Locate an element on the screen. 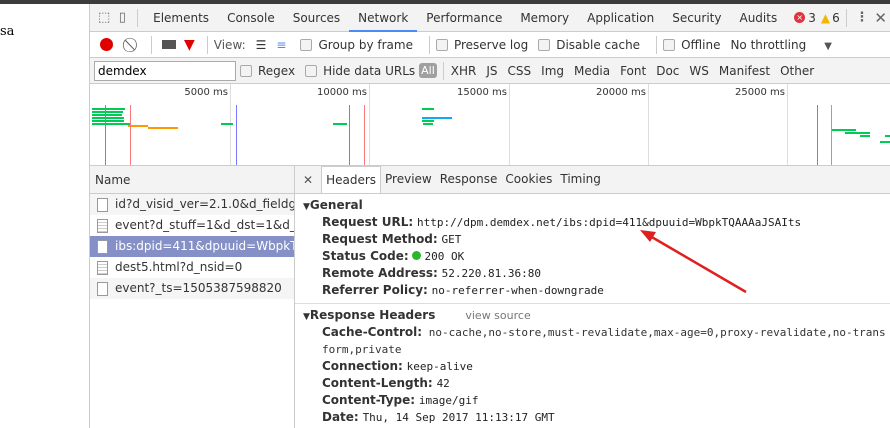  tab-preview: Preview is located at coordinates (408, 179).